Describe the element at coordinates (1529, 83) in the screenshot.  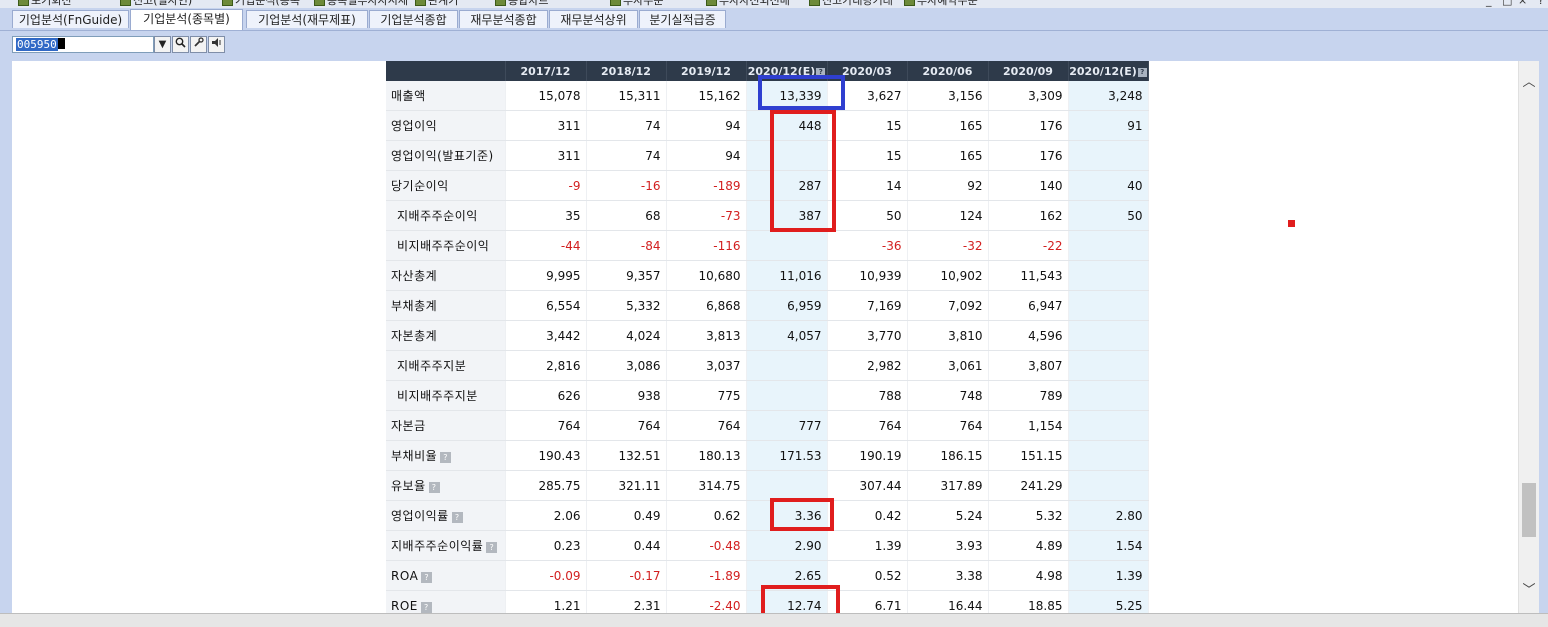
I see `scroll-up-icon: ︿` at that location.